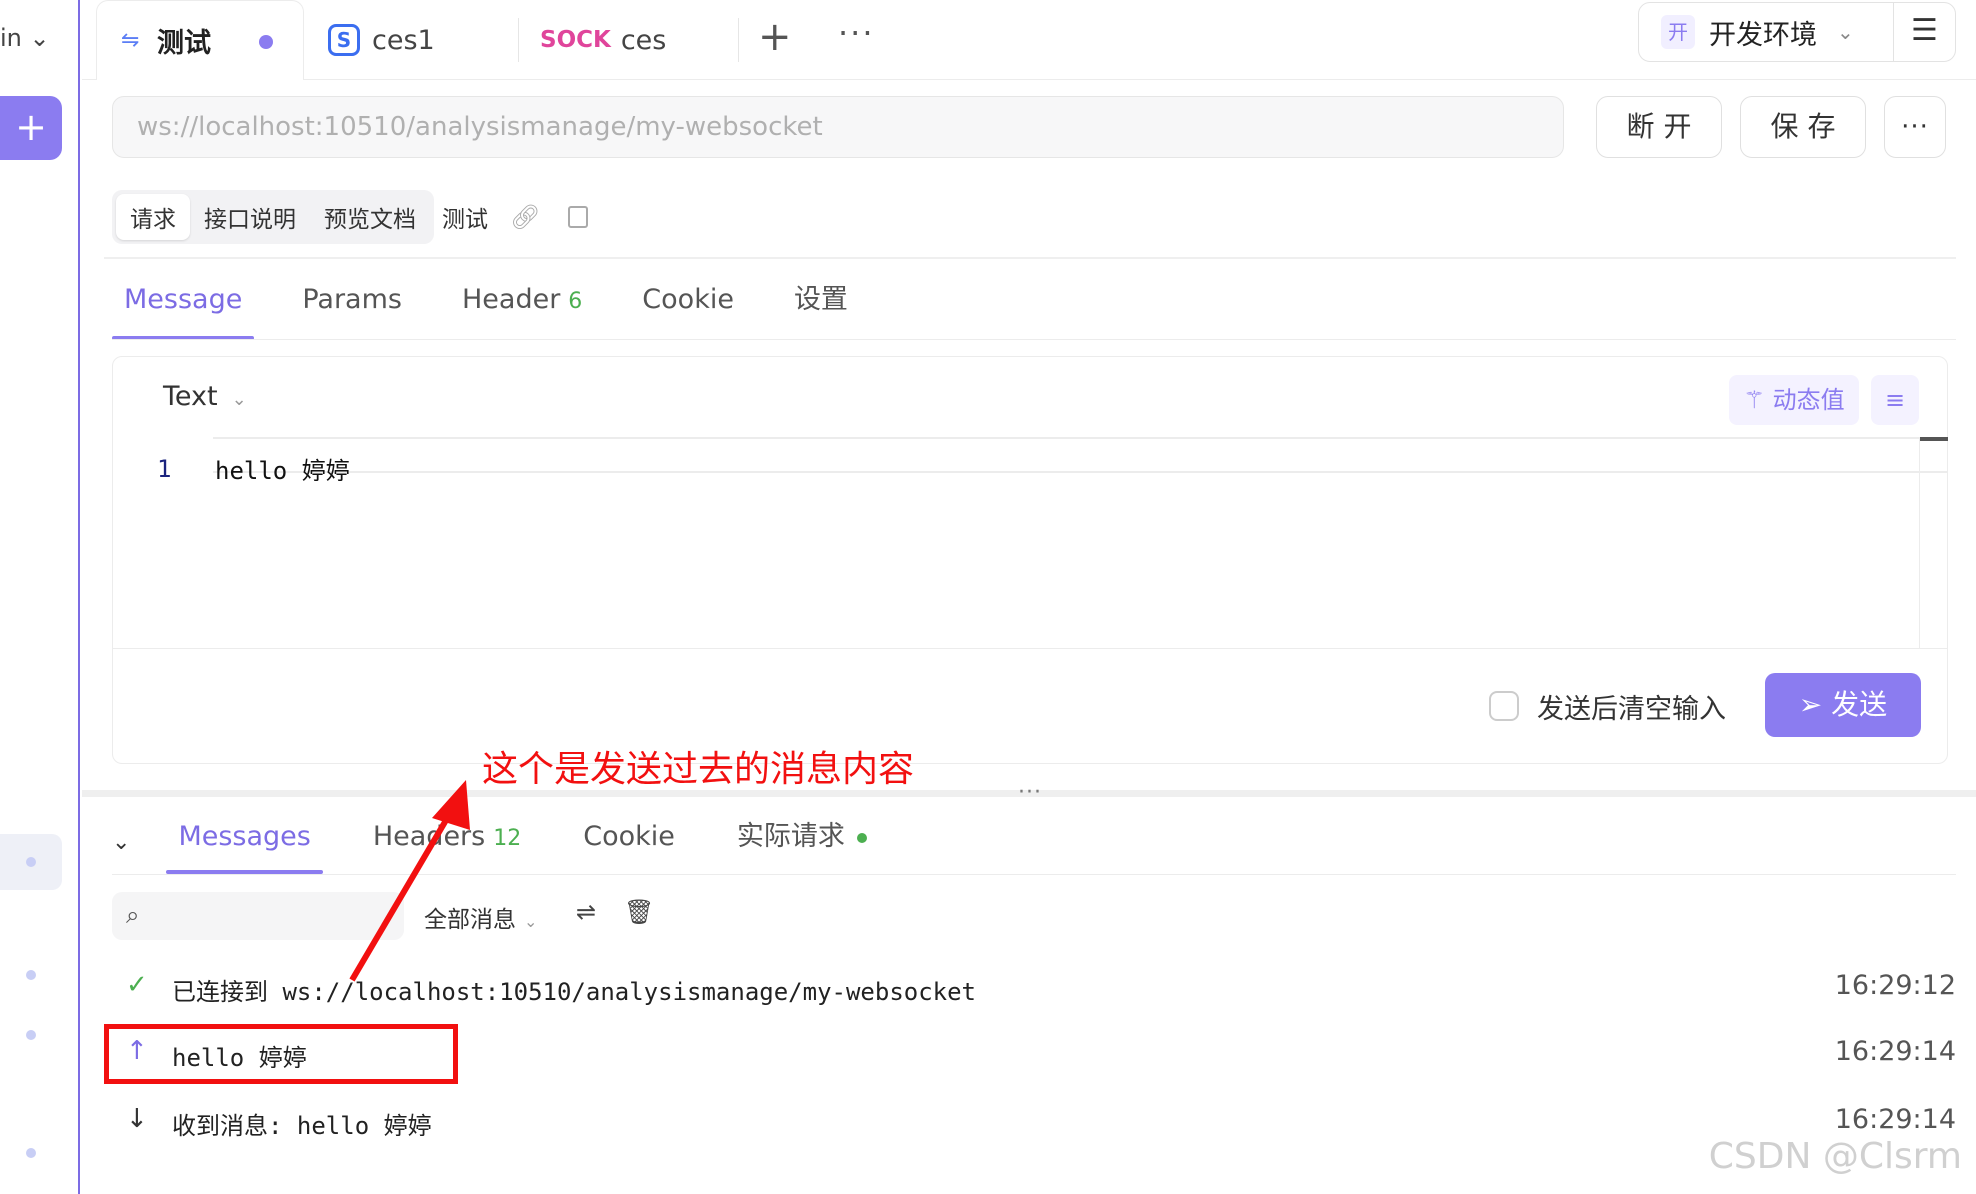  I want to click on response-tabs: ⌄ Messages Headers 12 Cookie 实际请求, so click(514, 842).